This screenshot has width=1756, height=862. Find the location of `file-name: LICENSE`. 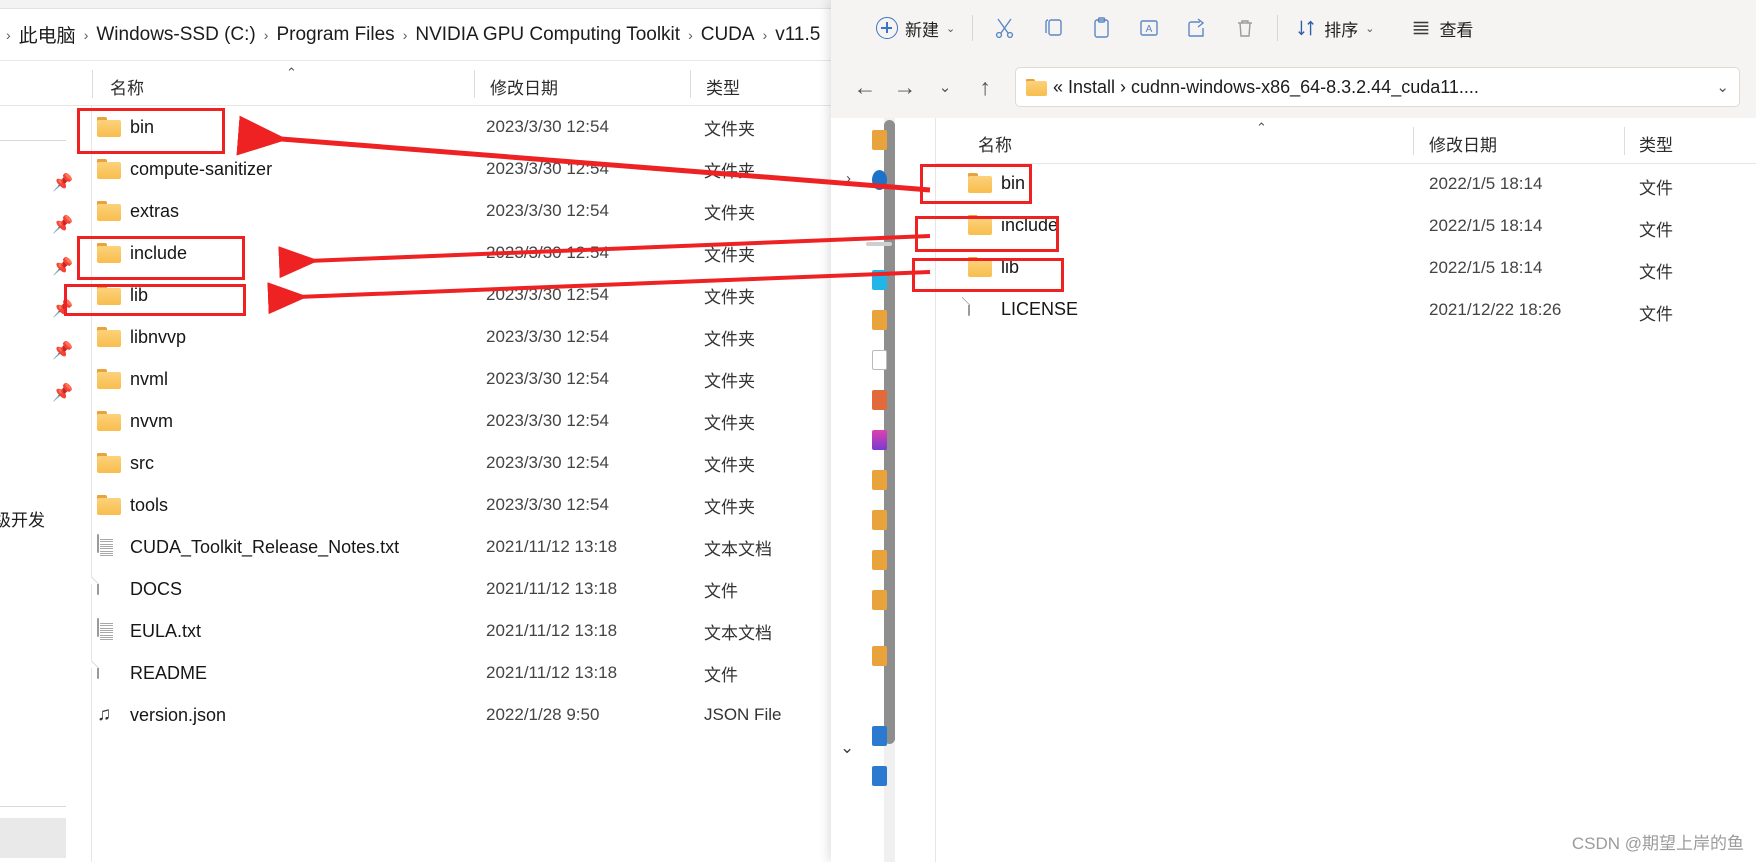

file-name: LICENSE is located at coordinates (1039, 309).